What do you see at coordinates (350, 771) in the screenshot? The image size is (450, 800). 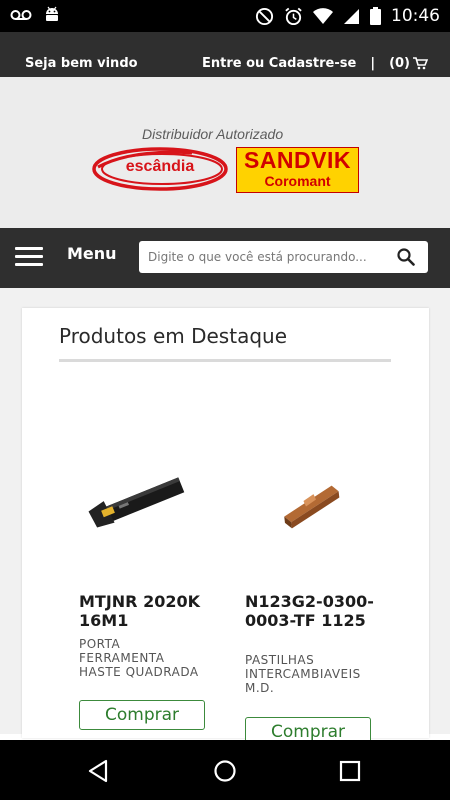 I see `recent-apps-icon` at bounding box center [350, 771].